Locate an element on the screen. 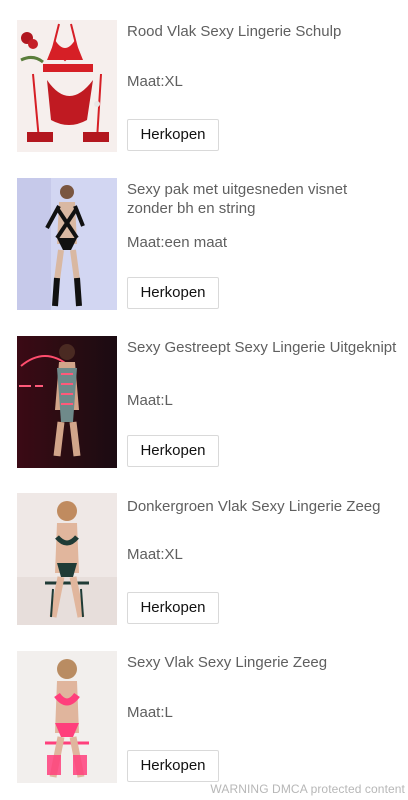 The image size is (408, 800). product-title: Sexy Vlak Sexy Lingerie Zeeg is located at coordinates (262, 662).